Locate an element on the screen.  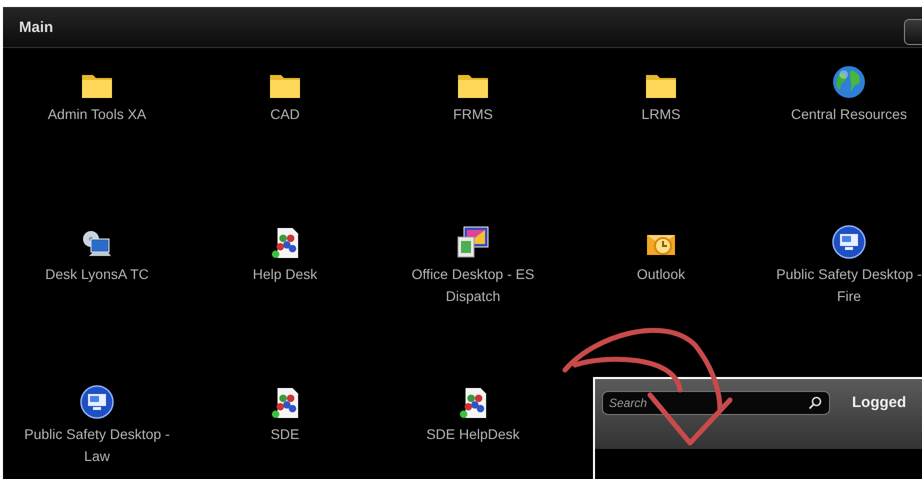
panel-title: Main is located at coordinates (36, 27).